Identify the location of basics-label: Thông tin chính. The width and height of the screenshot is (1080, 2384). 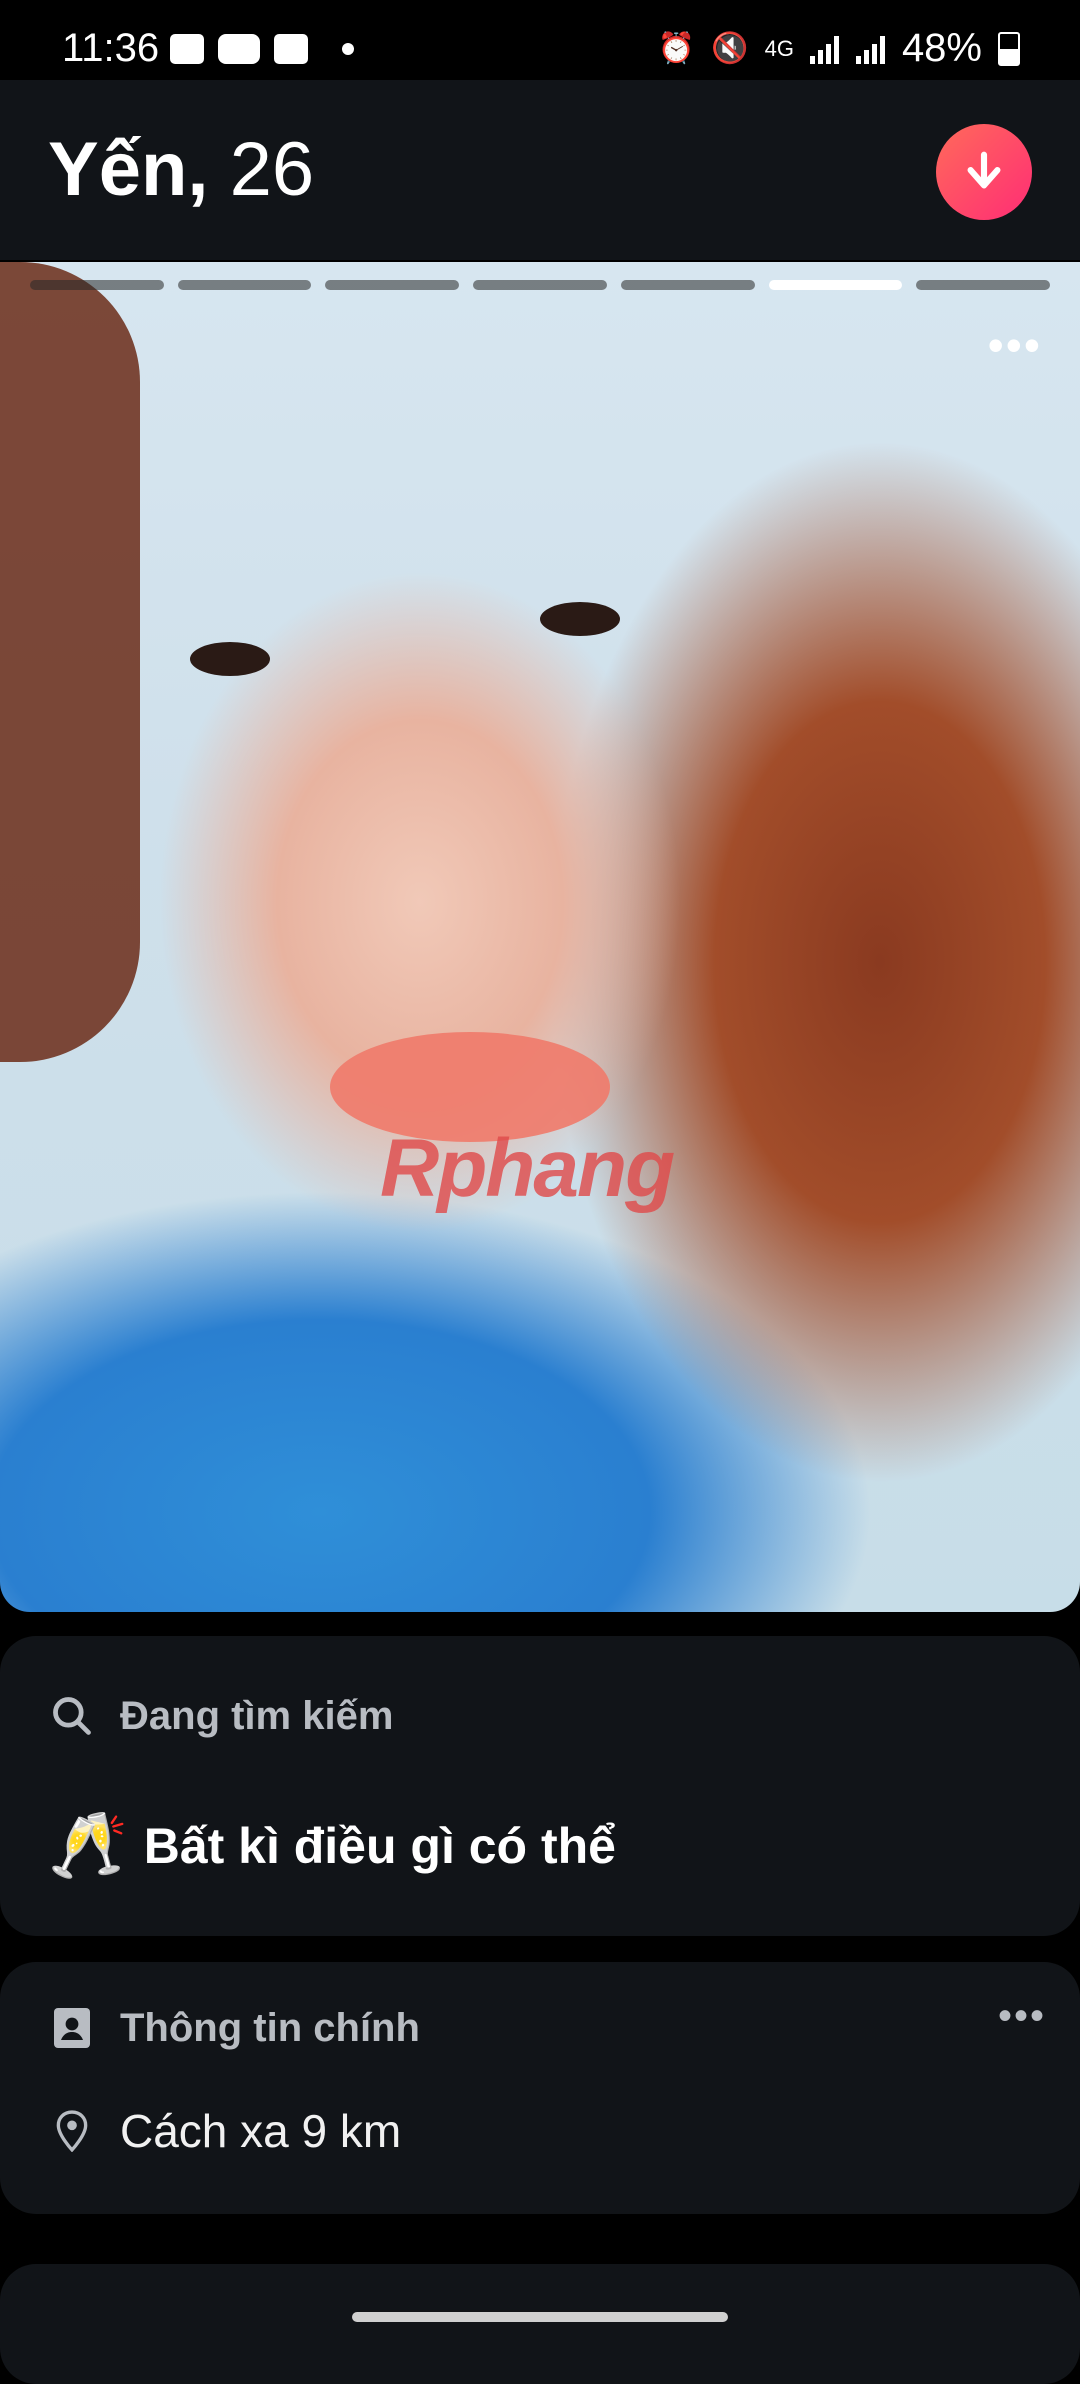
(270, 2027).